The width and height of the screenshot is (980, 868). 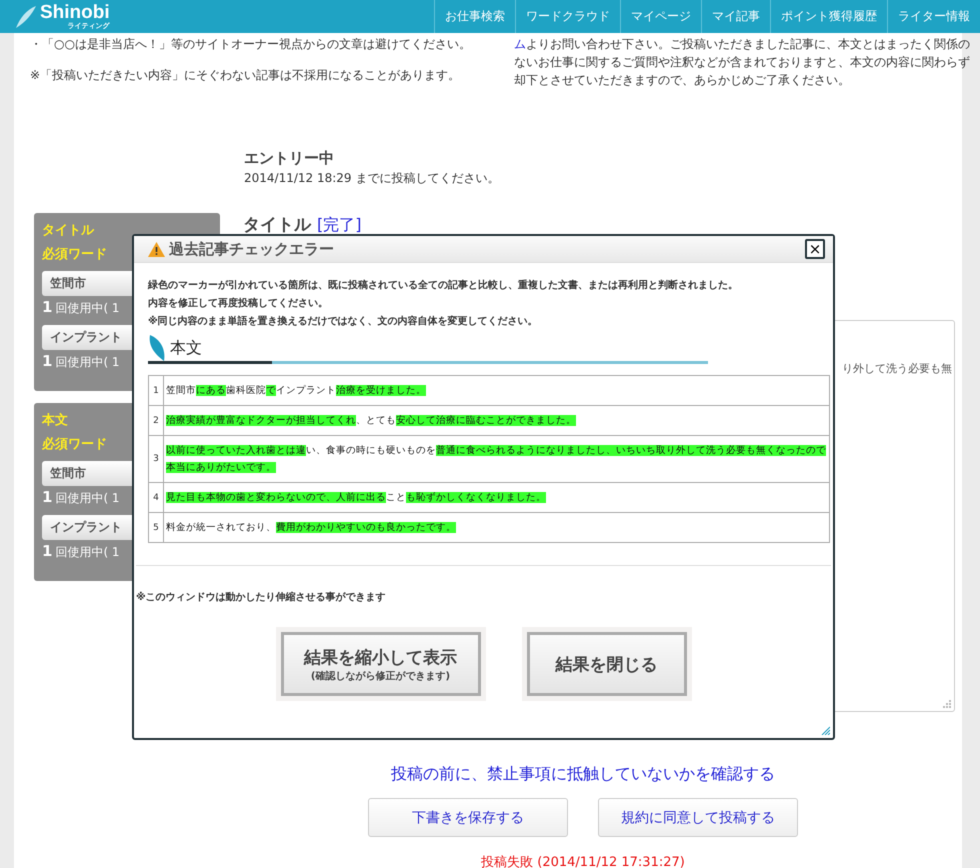 I want to click on row-number: 4, so click(x=156, y=497).